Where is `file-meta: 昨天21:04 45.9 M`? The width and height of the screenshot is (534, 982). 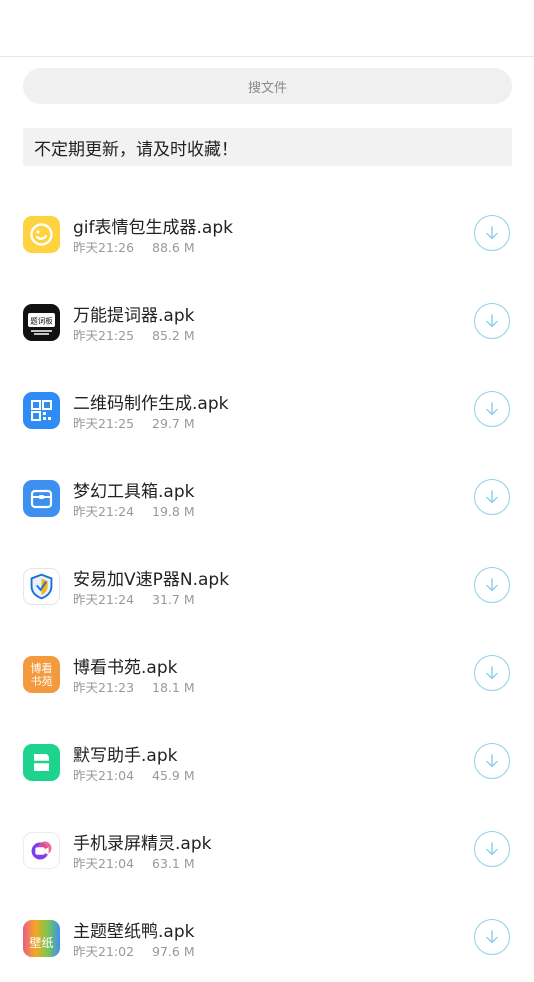
file-meta: 昨天21:04 45.9 M is located at coordinates (134, 774).